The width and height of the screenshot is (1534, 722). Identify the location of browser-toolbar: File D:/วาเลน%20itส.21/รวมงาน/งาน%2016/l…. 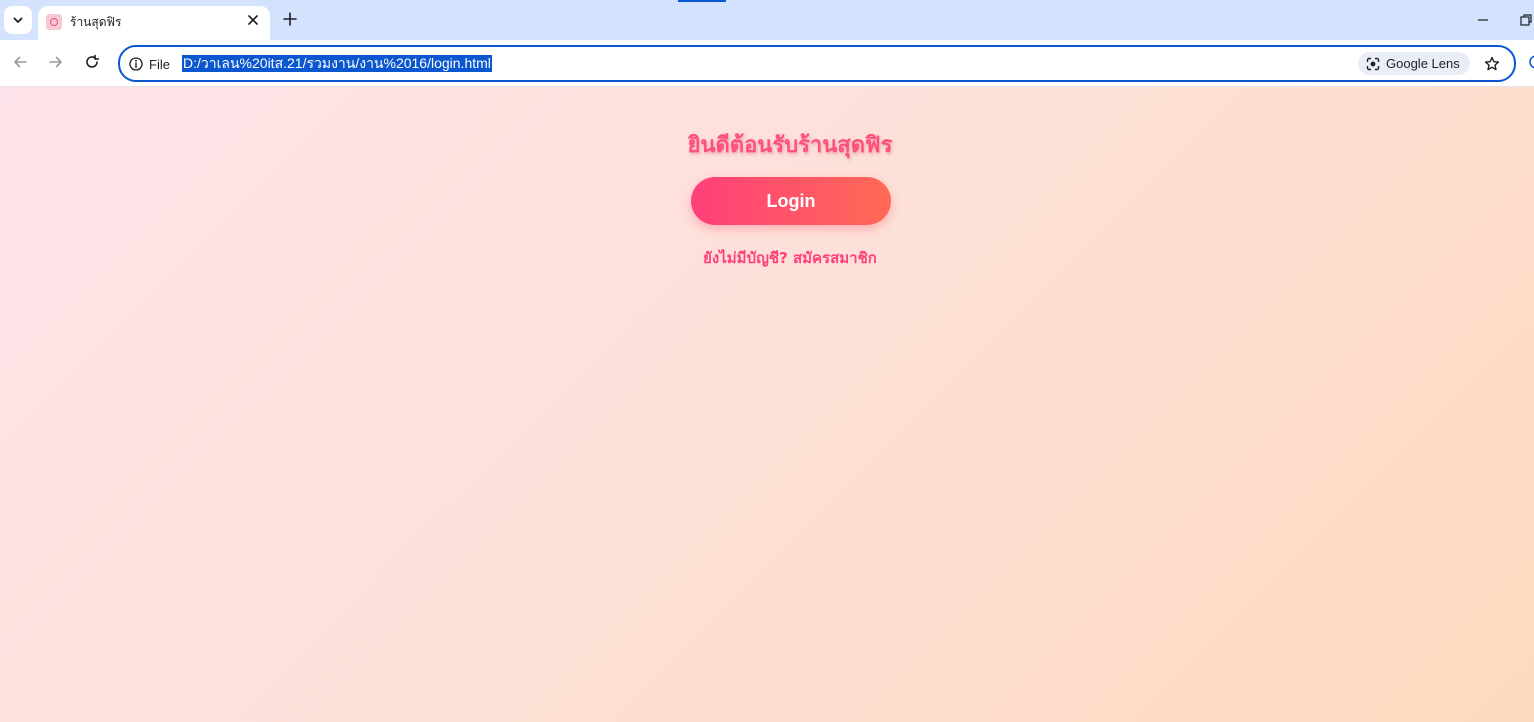
(767, 63).